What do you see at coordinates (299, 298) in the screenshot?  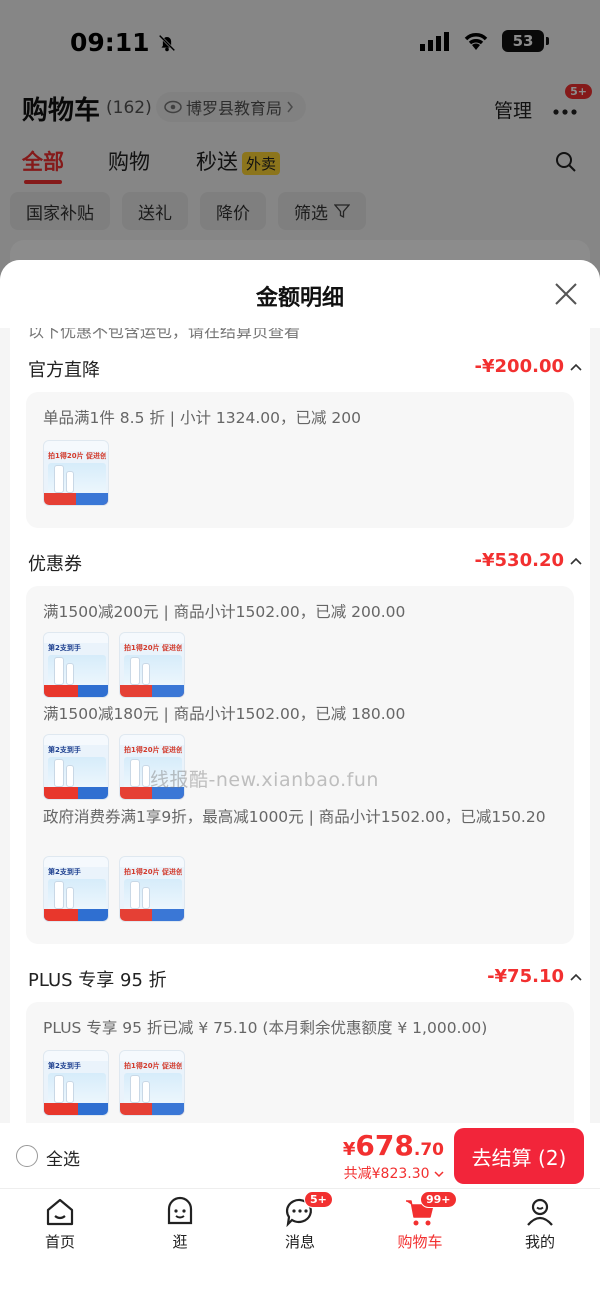 I see `sheet-title: 金额明细` at bounding box center [299, 298].